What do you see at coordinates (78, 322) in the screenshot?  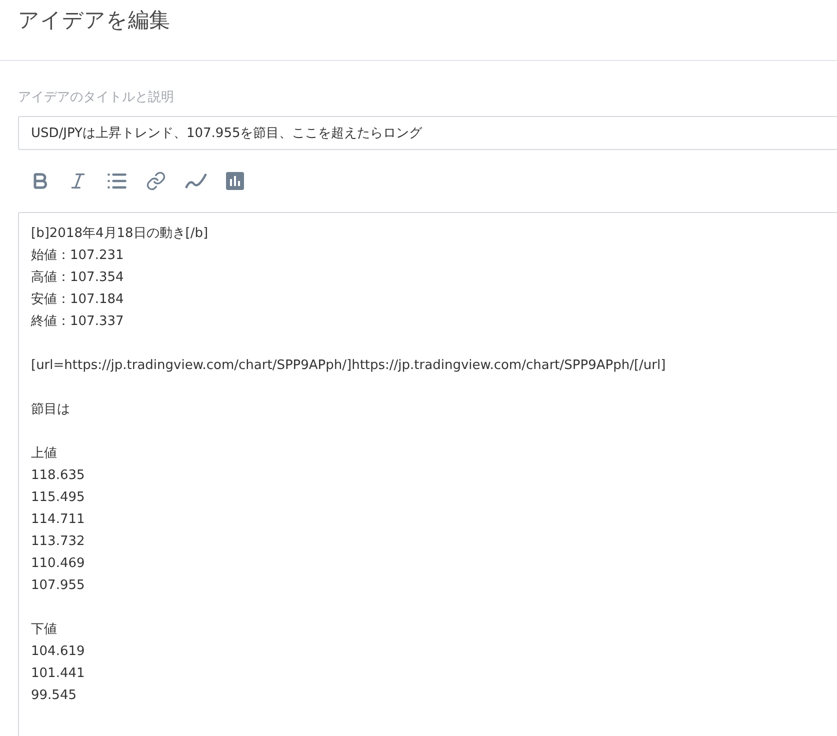 I see `text-line: 終値：107.337` at bounding box center [78, 322].